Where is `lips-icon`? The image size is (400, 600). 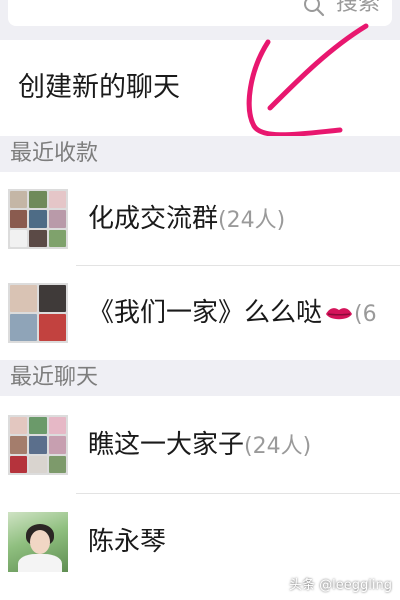 lips-icon is located at coordinates (339, 313).